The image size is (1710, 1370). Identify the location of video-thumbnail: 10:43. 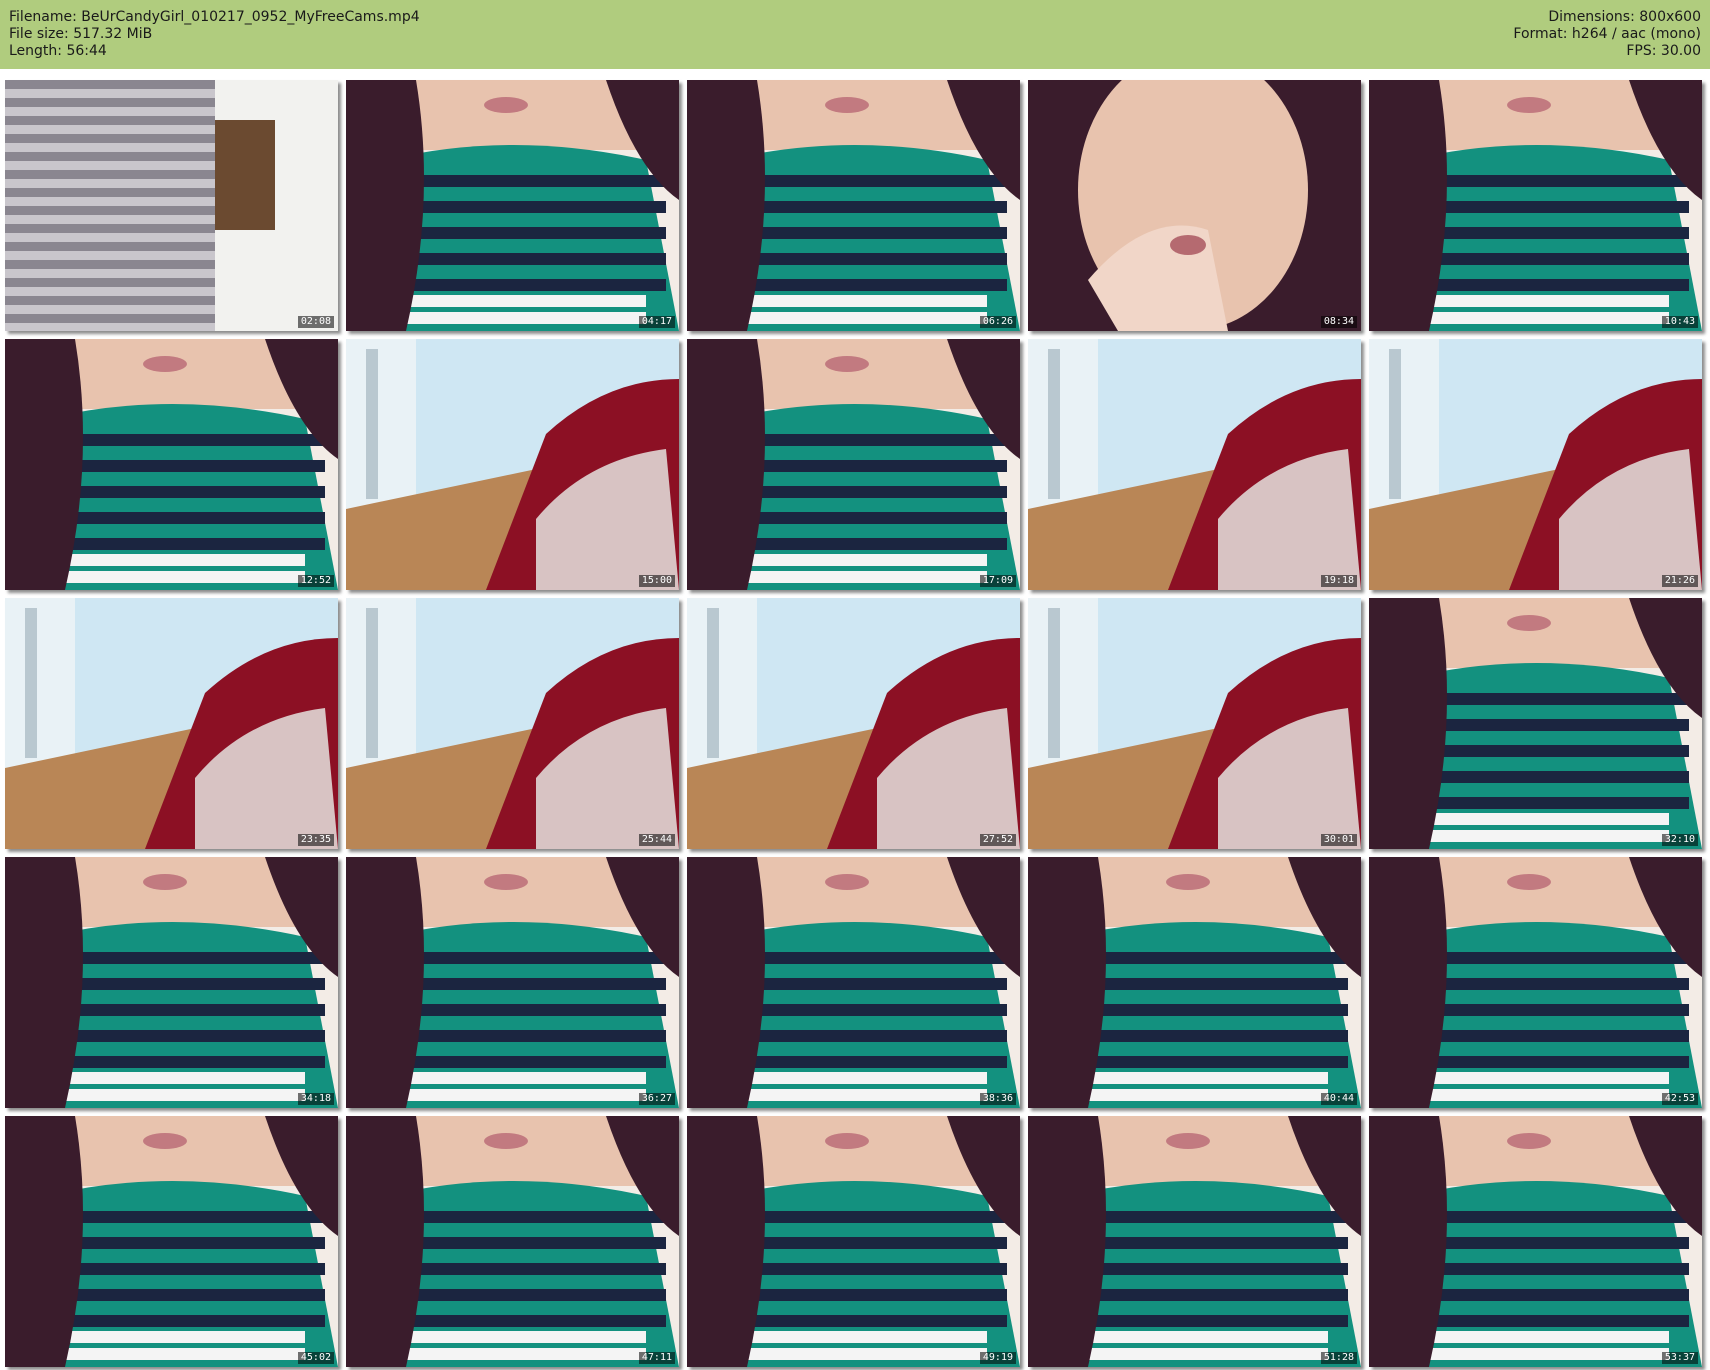
(1535, 205).